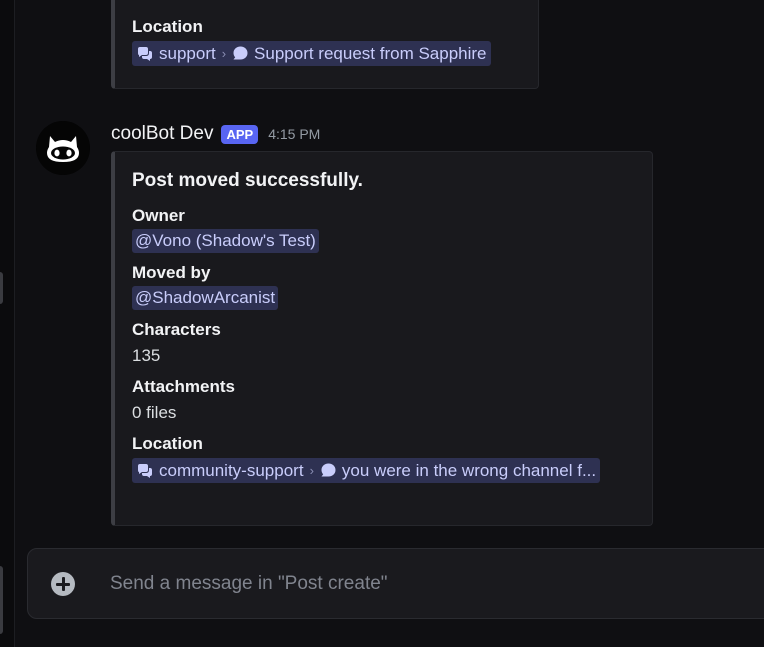  What do you see at coordinates (294, 134) in the screenshot?
I see `timestamp: 4:15 PM` at bounding box center [294, 134].